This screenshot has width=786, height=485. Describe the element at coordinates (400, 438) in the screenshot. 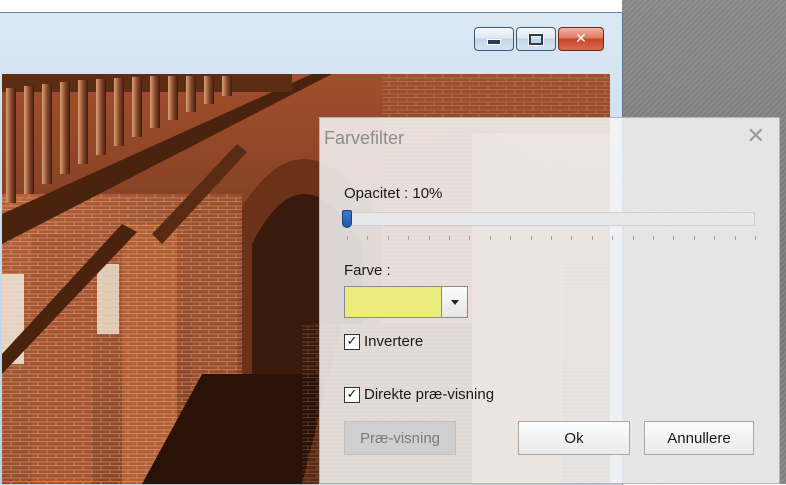

I see `preview-button: Præ-visning` at that location.